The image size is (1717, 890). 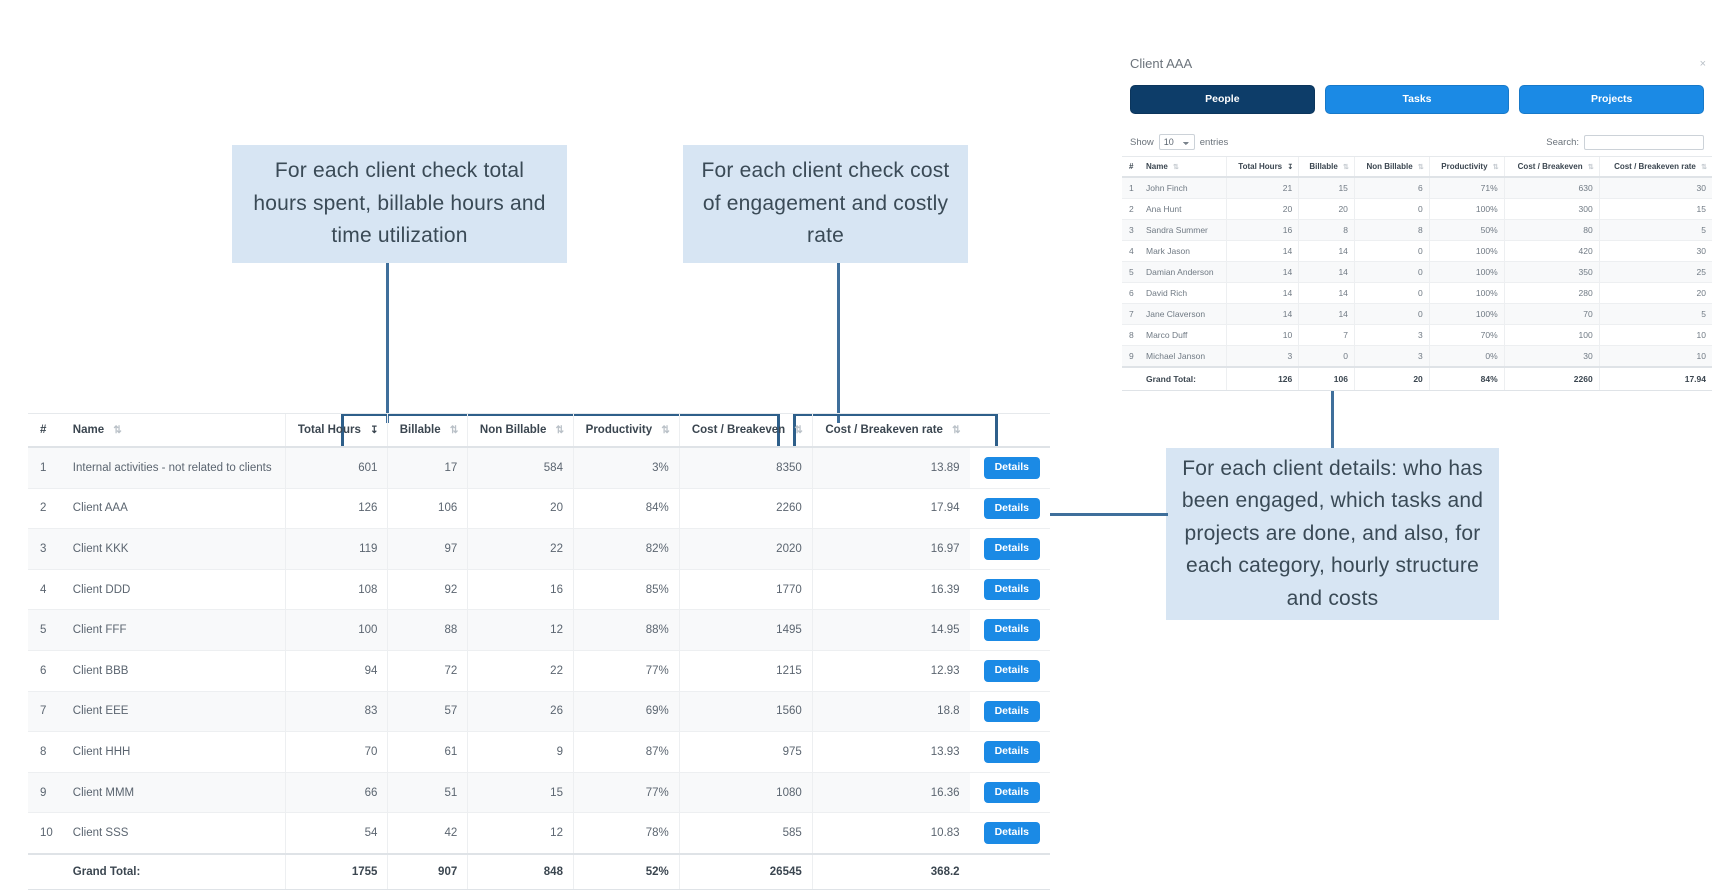 What do you see at coordinates (520, 509) in the screenshot?
I see `row-non-billable: 20` at bounding box center [520, 509].